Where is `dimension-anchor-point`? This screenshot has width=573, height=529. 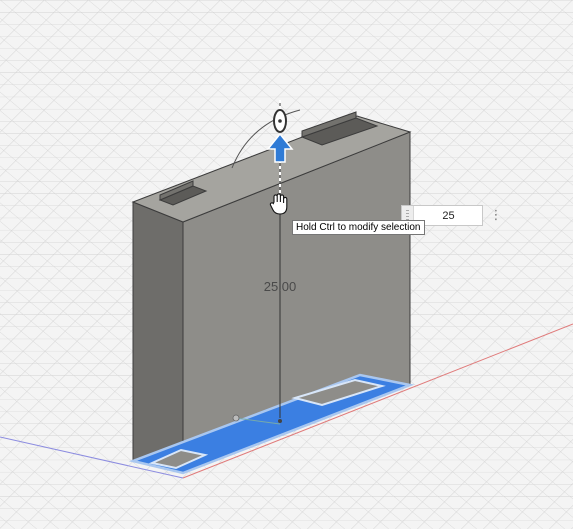 dimension-anchor-point is located at coordinates (236, 418).